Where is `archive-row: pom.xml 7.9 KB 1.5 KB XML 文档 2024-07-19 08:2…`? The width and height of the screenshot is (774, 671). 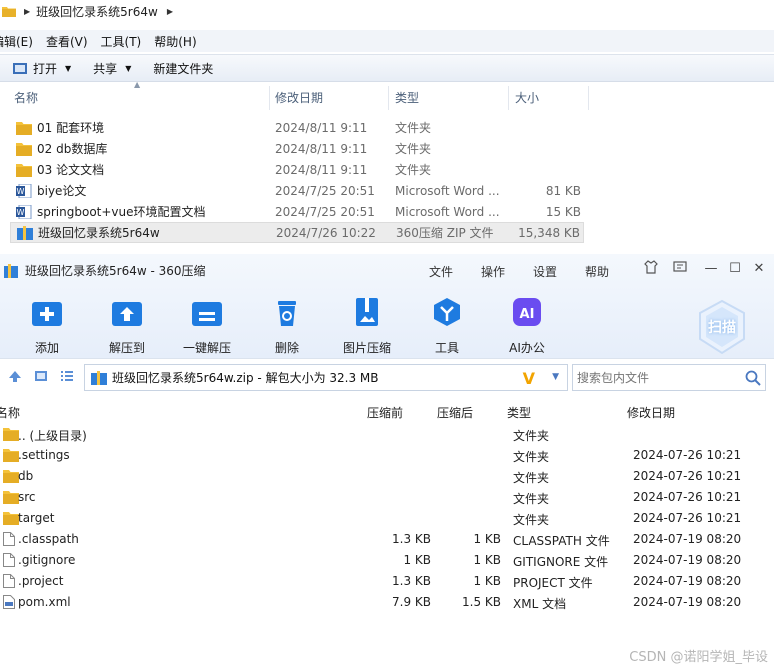 archive-row: pom.xml 7.9 KB 1.5 KB XML 文档 2024-07-19 08:2… is located at coordinates (387, 602).